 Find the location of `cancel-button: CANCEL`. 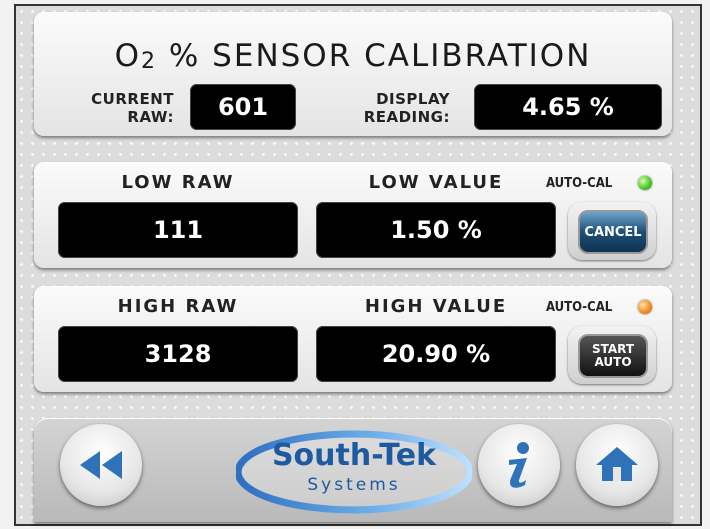

cancel-button: CANCEL is located at coordinates (613, 232).